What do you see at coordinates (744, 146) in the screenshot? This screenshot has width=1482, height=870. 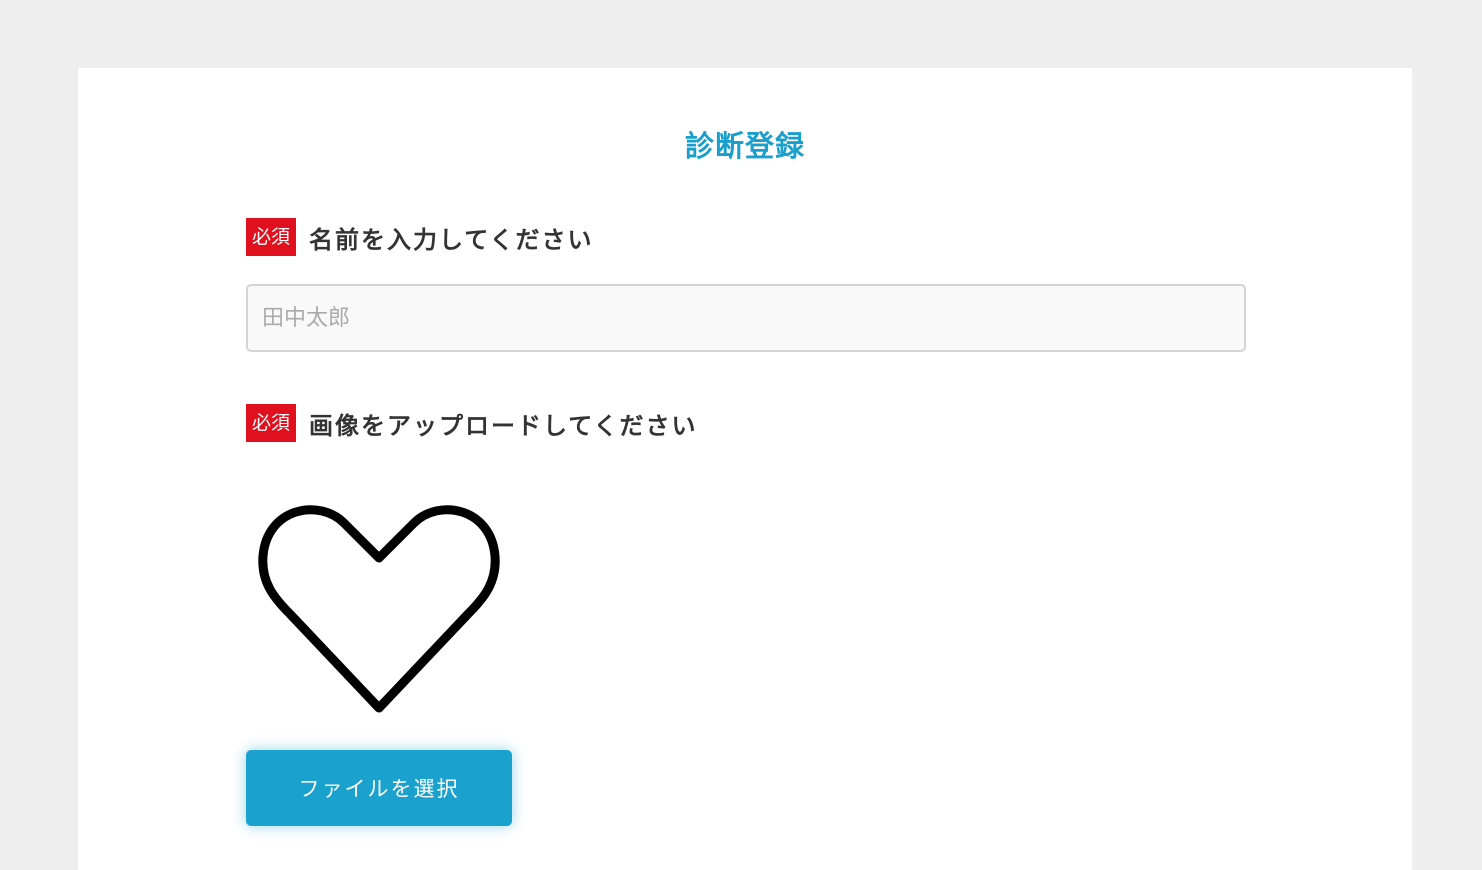 I see `page-title: 診断登録` at bounding box center [744, 146].